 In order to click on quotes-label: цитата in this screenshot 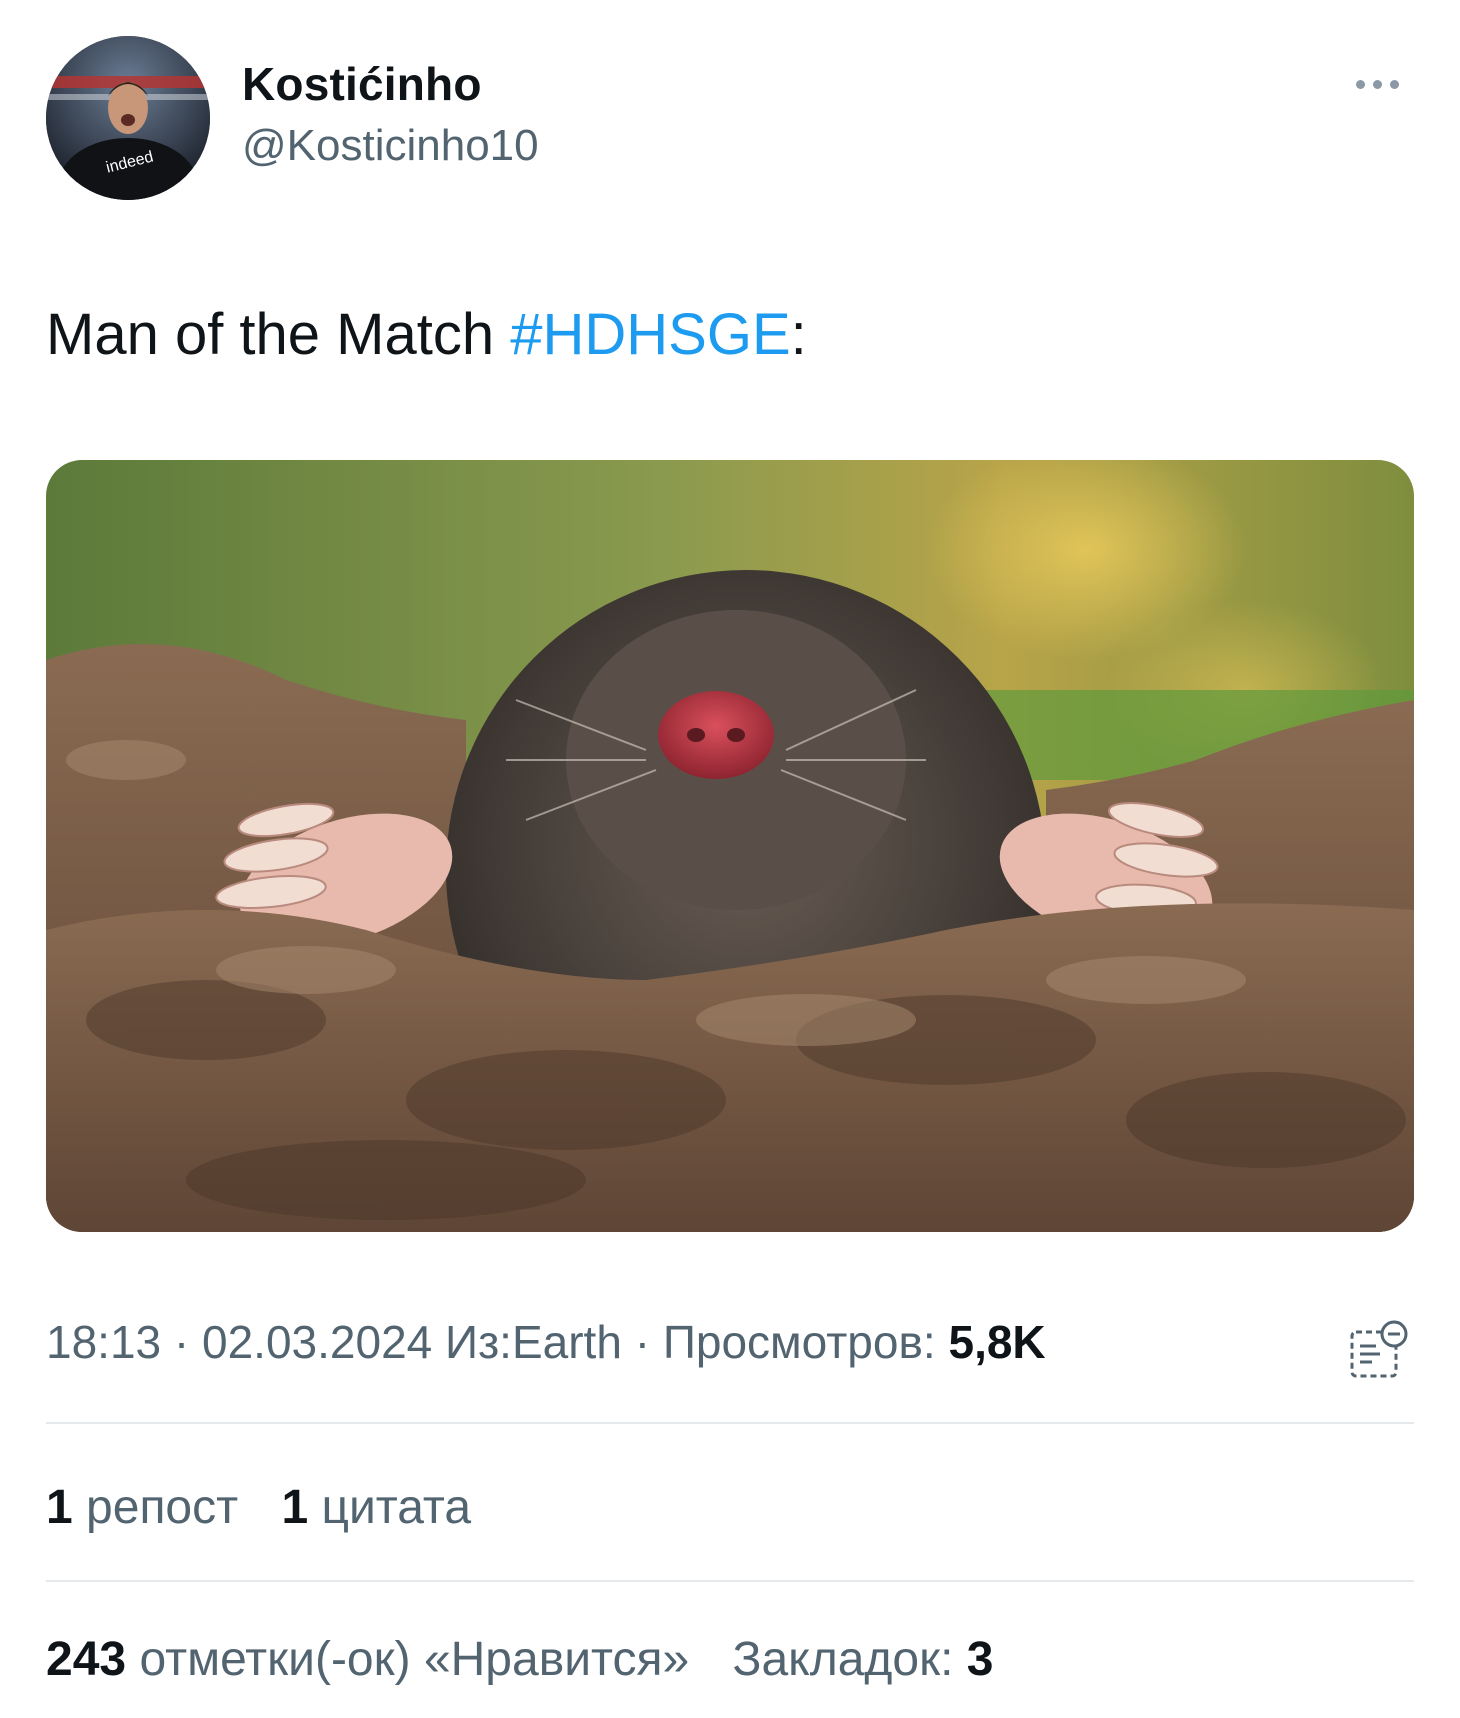, I will do `click(396, 1507)`.